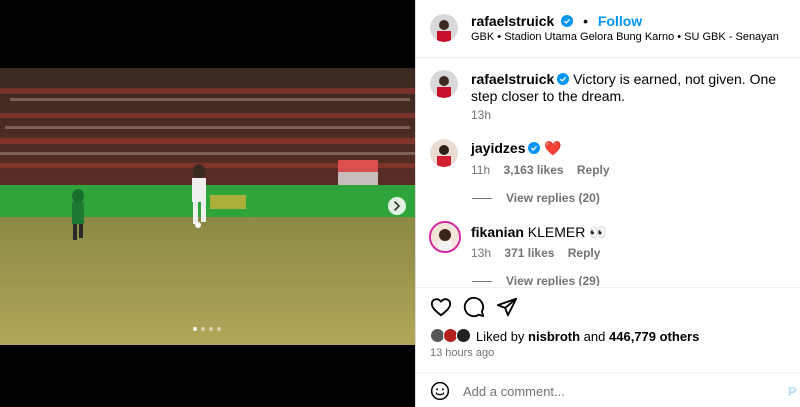 The height and width of the screenshot is (407, 800). I want to click on liker-avatar, so click(463, 335).